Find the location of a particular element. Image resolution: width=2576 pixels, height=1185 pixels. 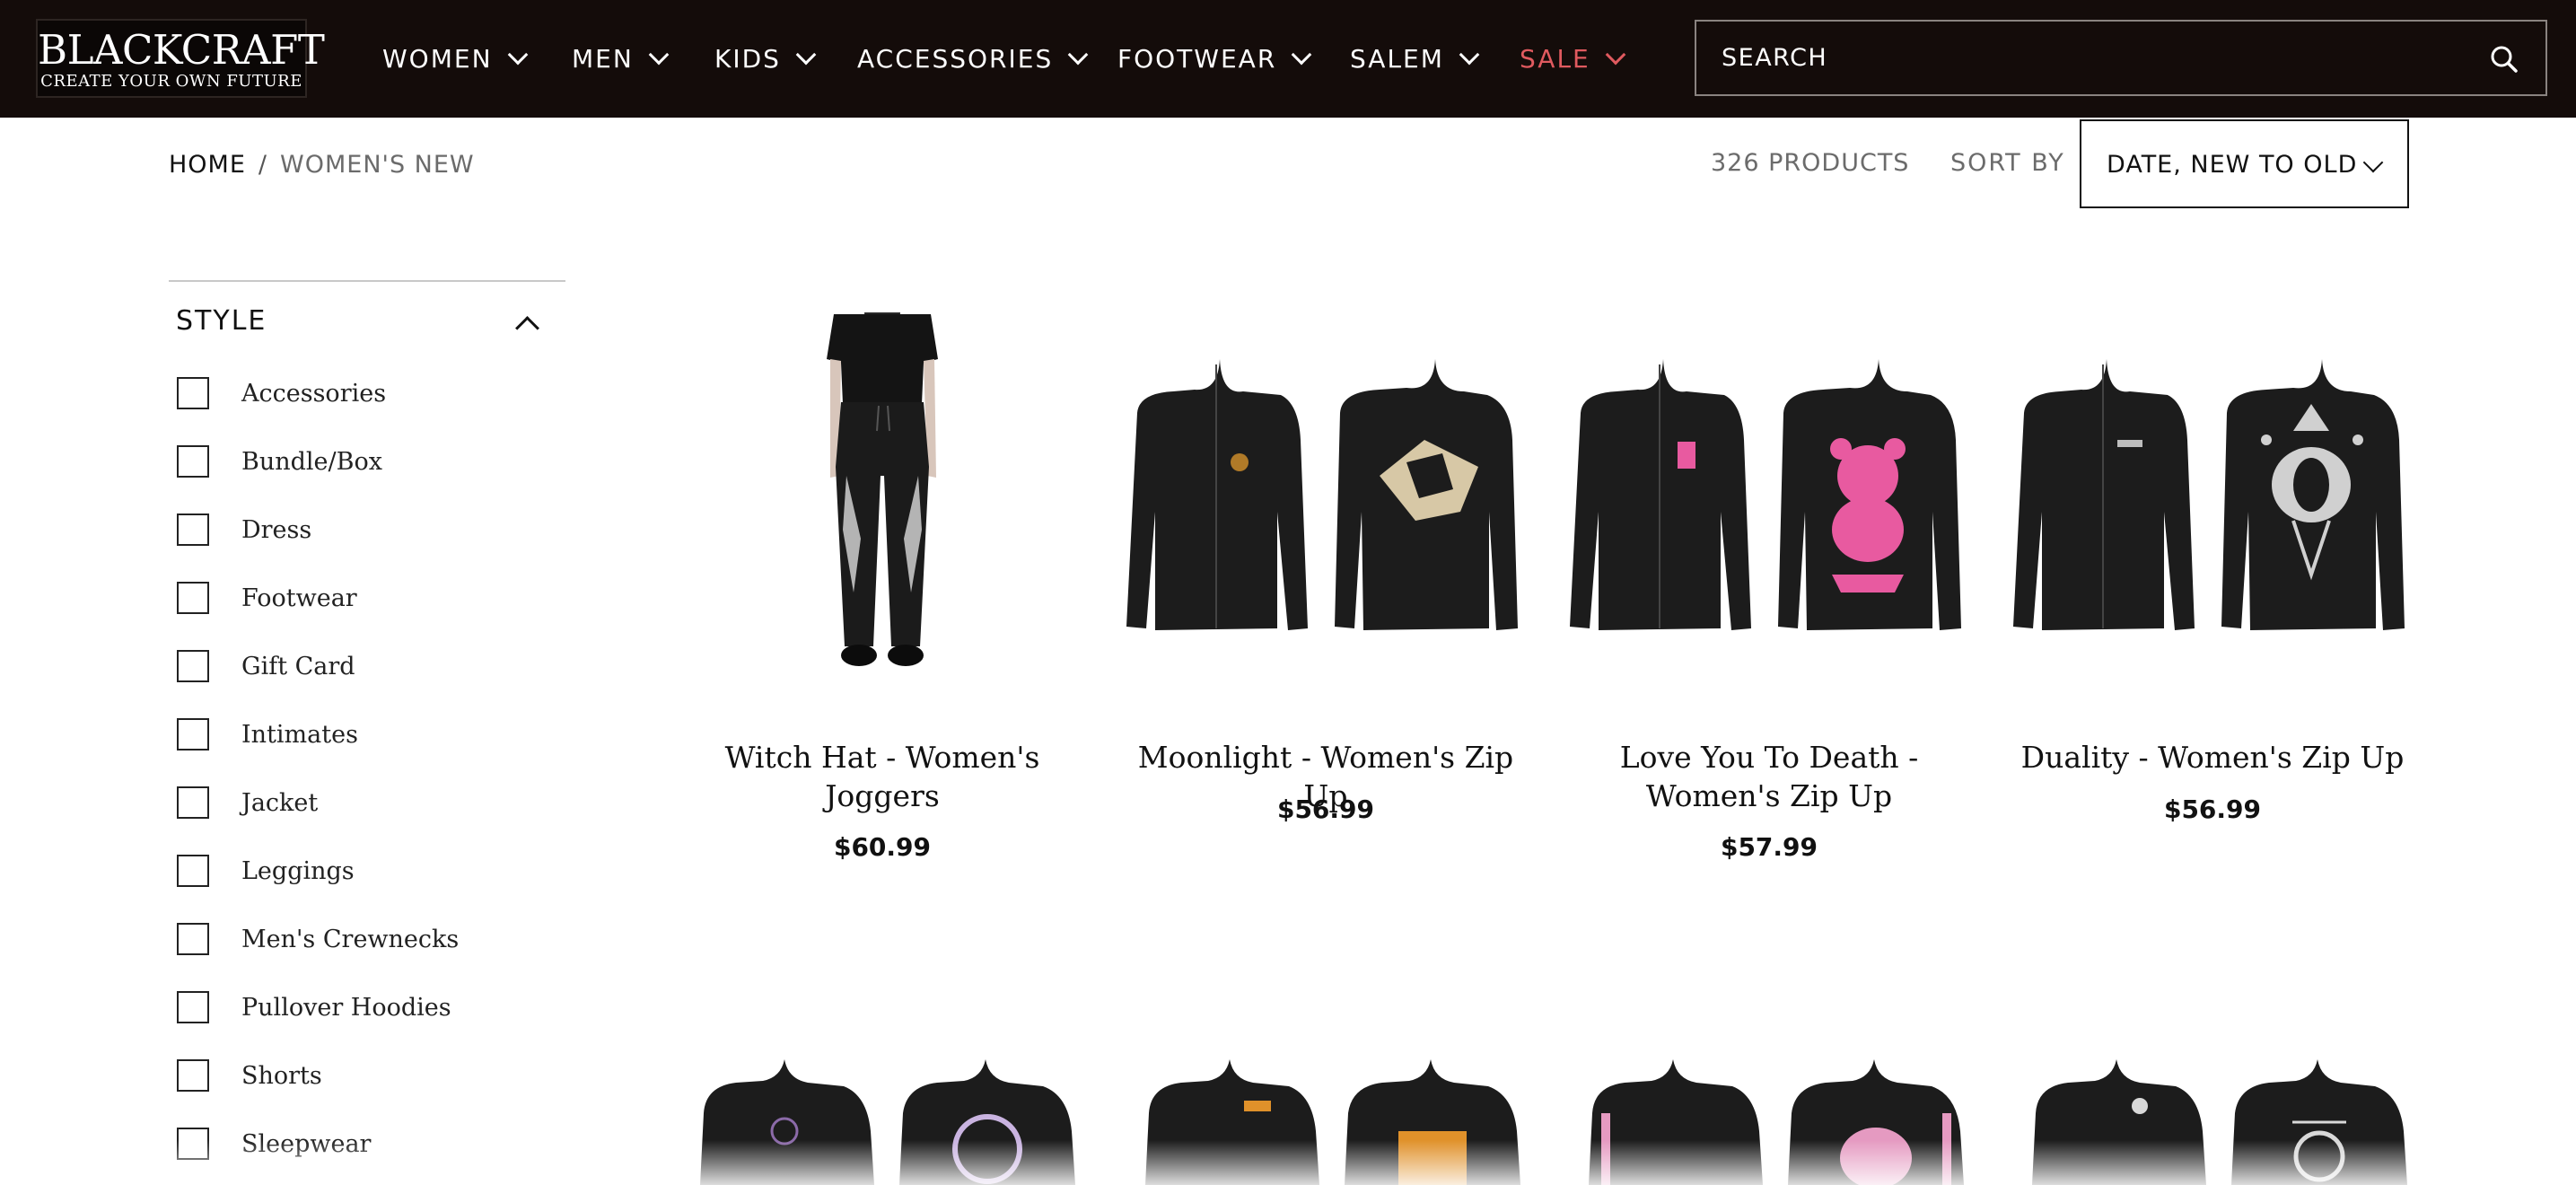

blackcraft-logo: BLACKCRAFT CREATE YOUR OWN FUTURE is located at coordinates (180, 58).